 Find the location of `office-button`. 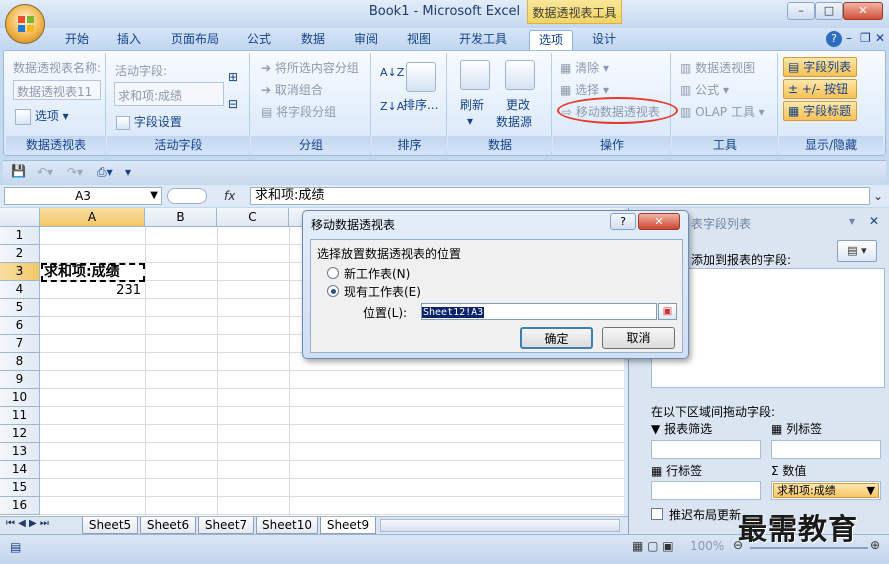

office-button is located at coordinates (25, 24).